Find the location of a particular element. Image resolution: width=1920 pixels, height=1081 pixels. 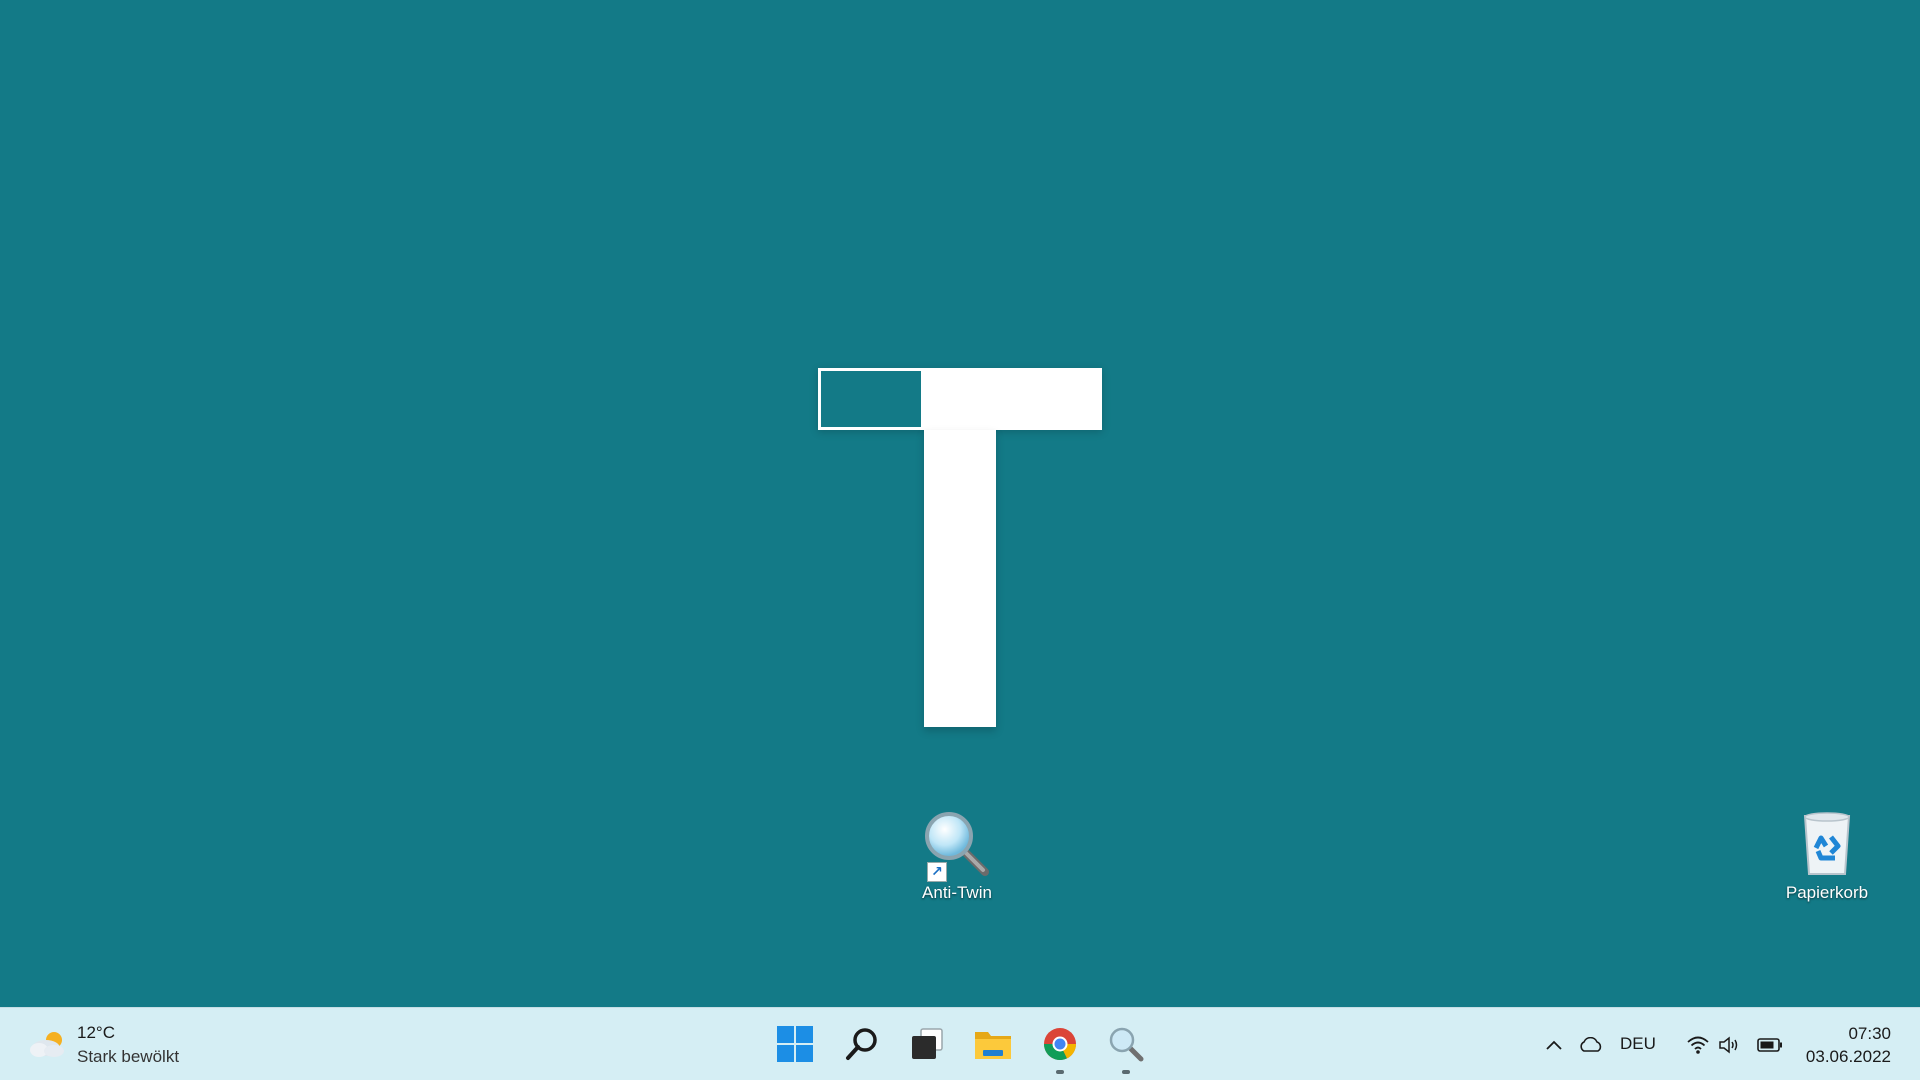

show-hidden-icons-button is located at coordinates (1554, 1044).